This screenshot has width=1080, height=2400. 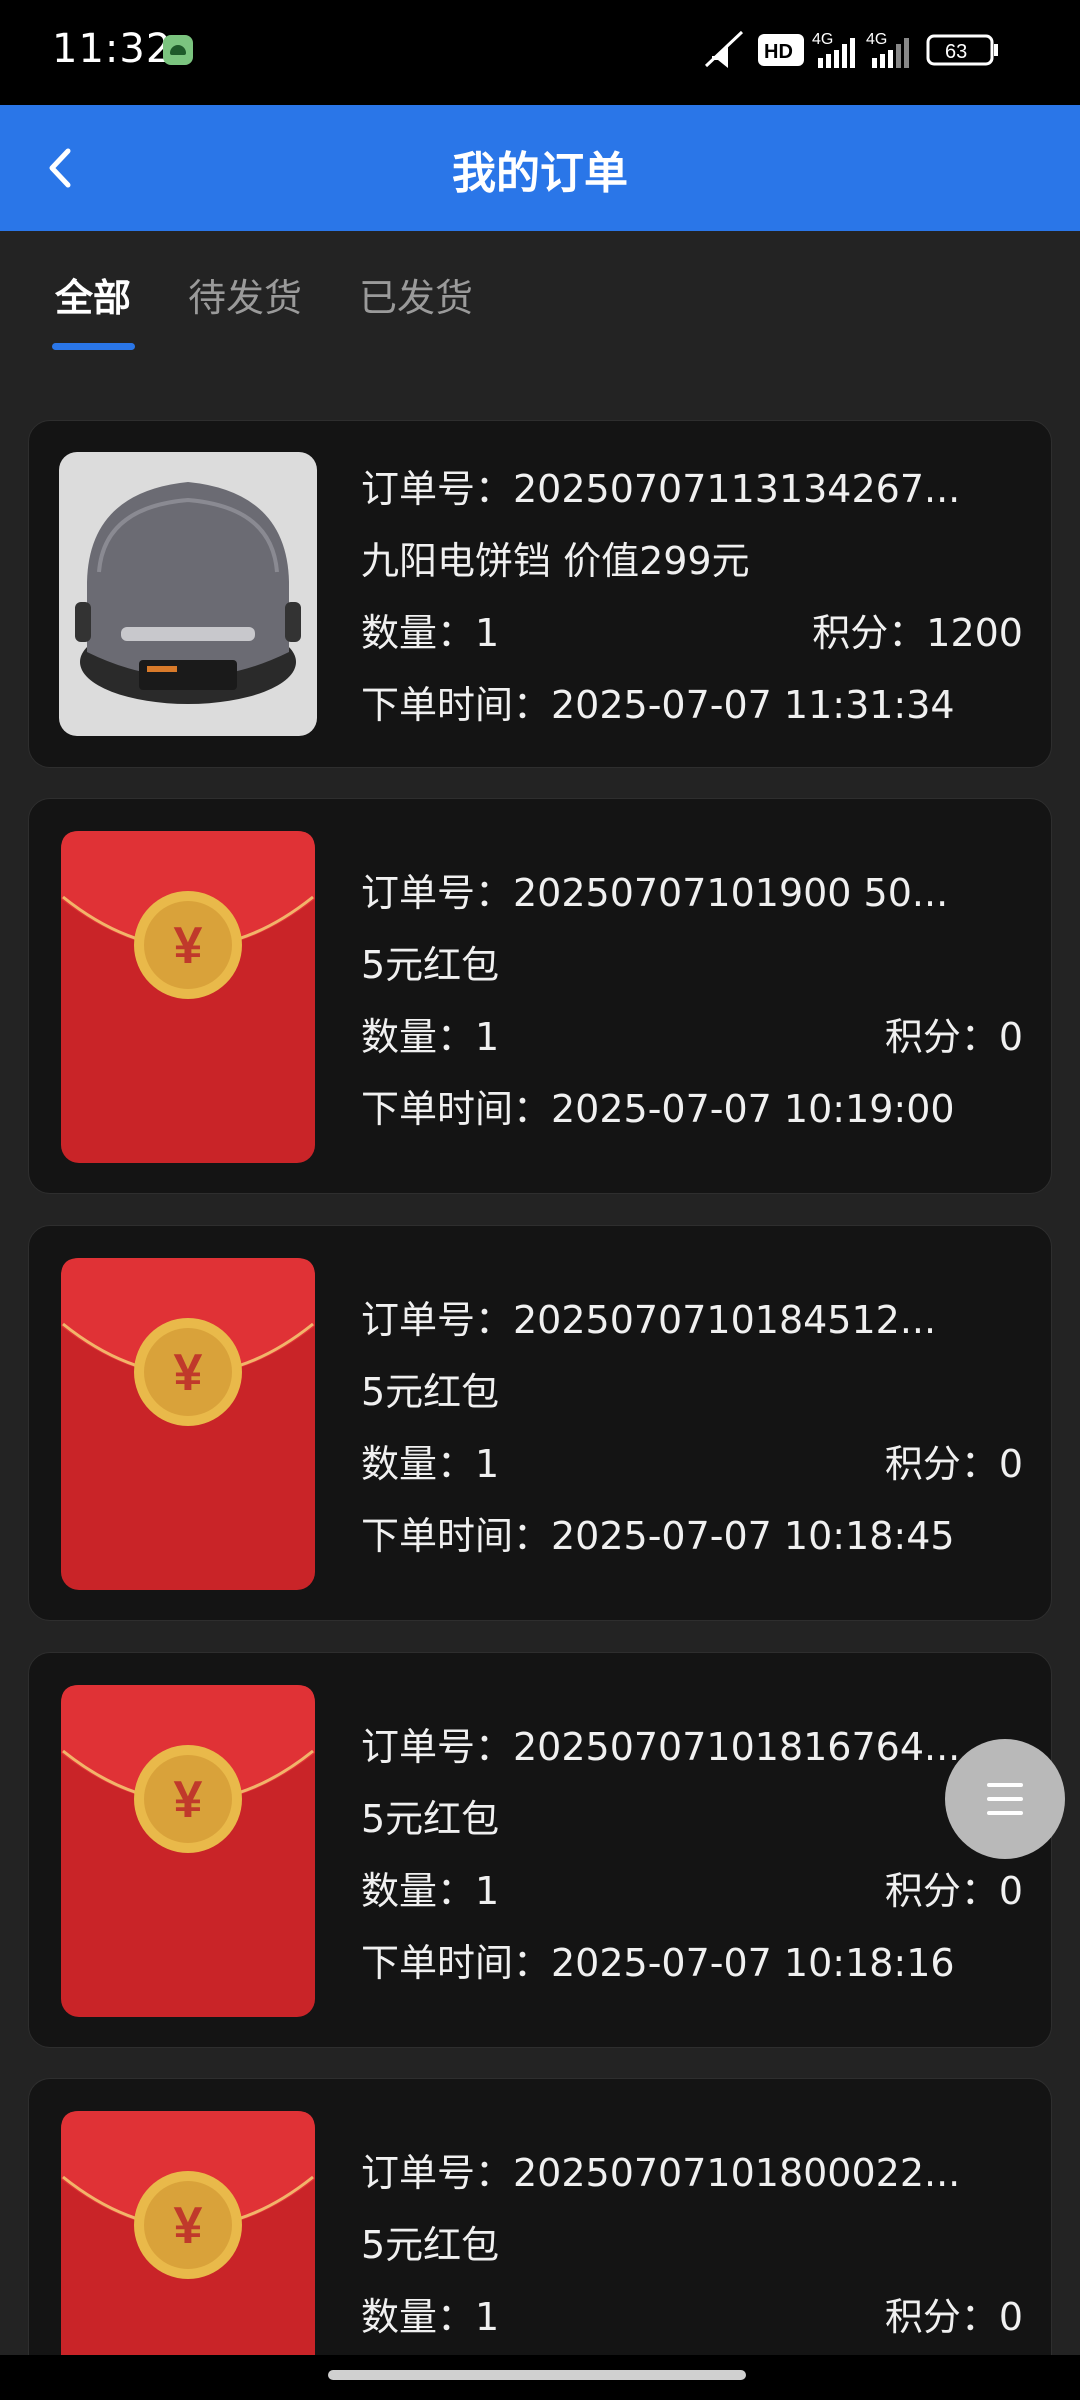 I want to click on page-title: 我的订单, so click(x=540, y=173).